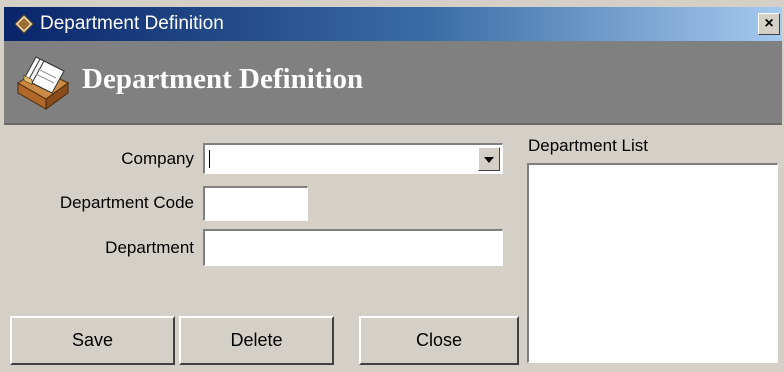 The image size is (784, 372). I want to click on card-file-box-icon, so click(43, 83).